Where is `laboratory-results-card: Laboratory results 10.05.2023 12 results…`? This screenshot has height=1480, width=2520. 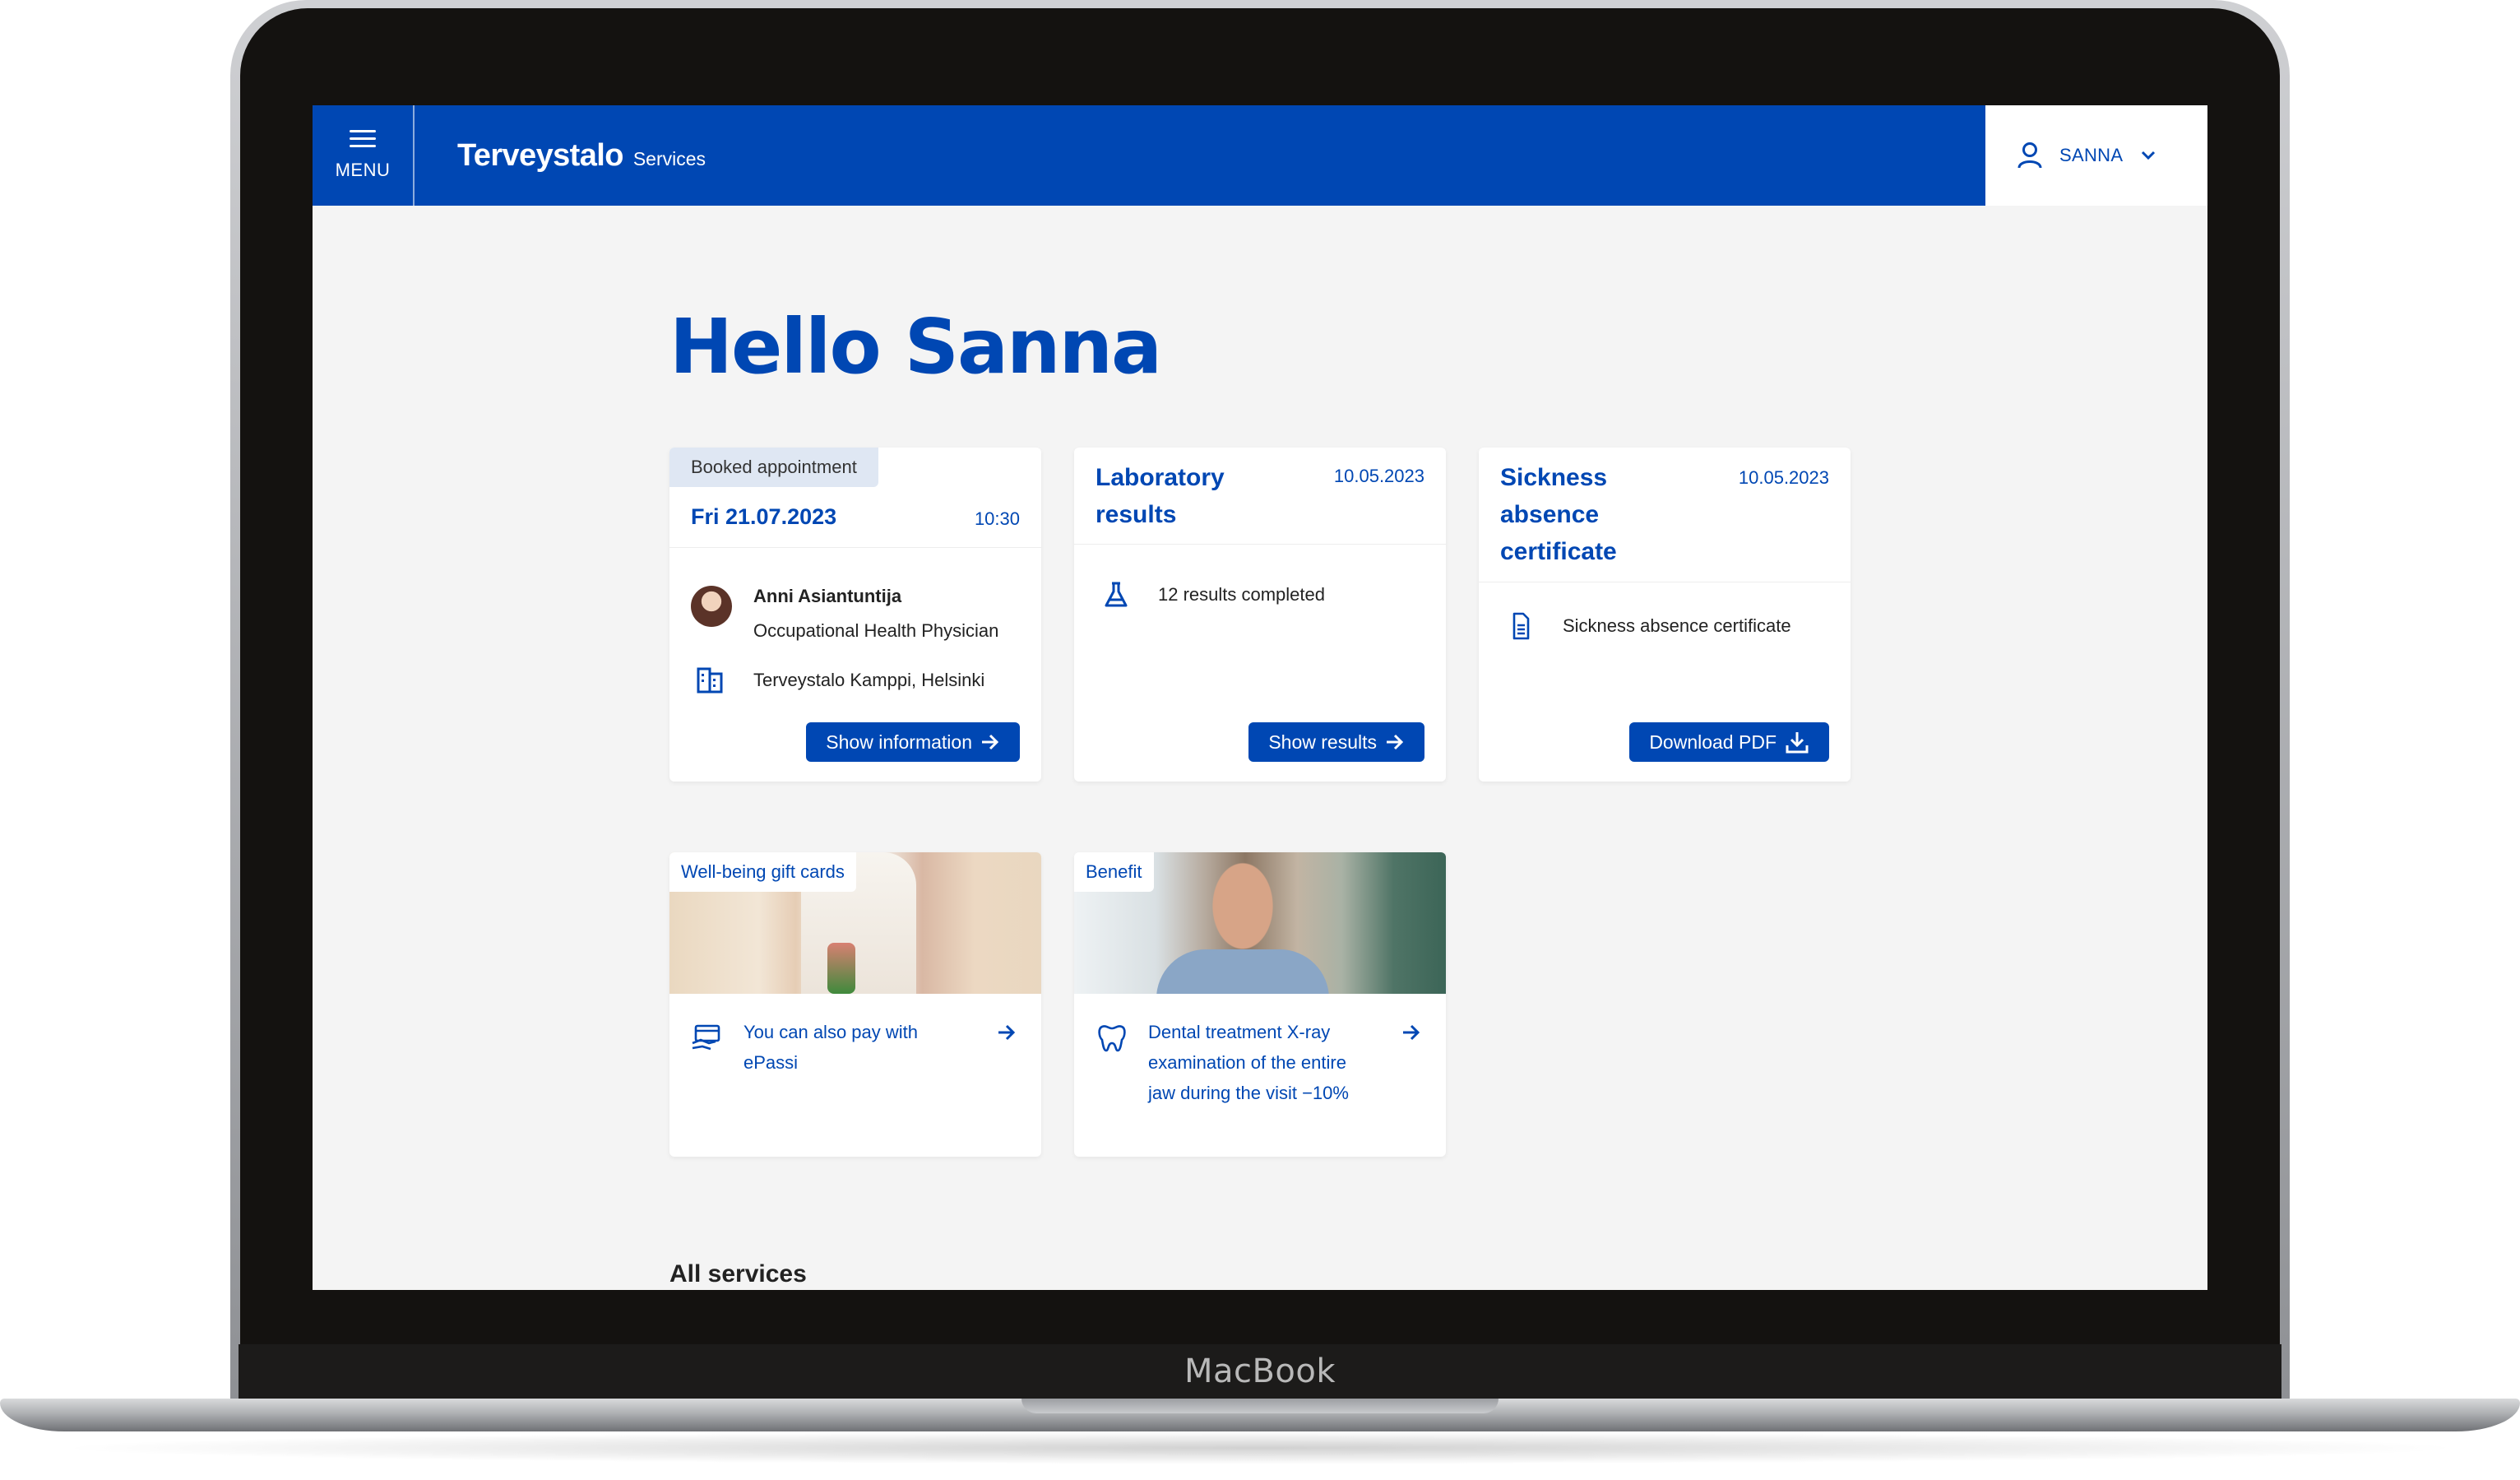 laboratory-results-card: Laboratory results 10.05.2023 12 results… is located at coordinates (1260, 615).